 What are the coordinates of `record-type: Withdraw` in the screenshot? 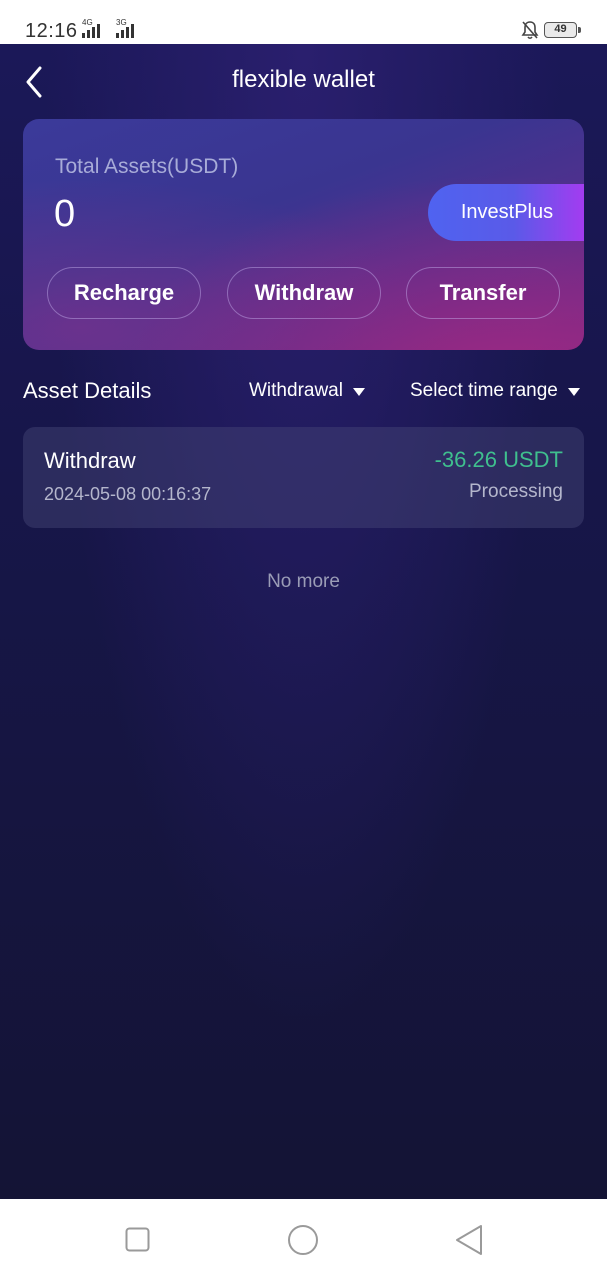 It's located at (90, 460).